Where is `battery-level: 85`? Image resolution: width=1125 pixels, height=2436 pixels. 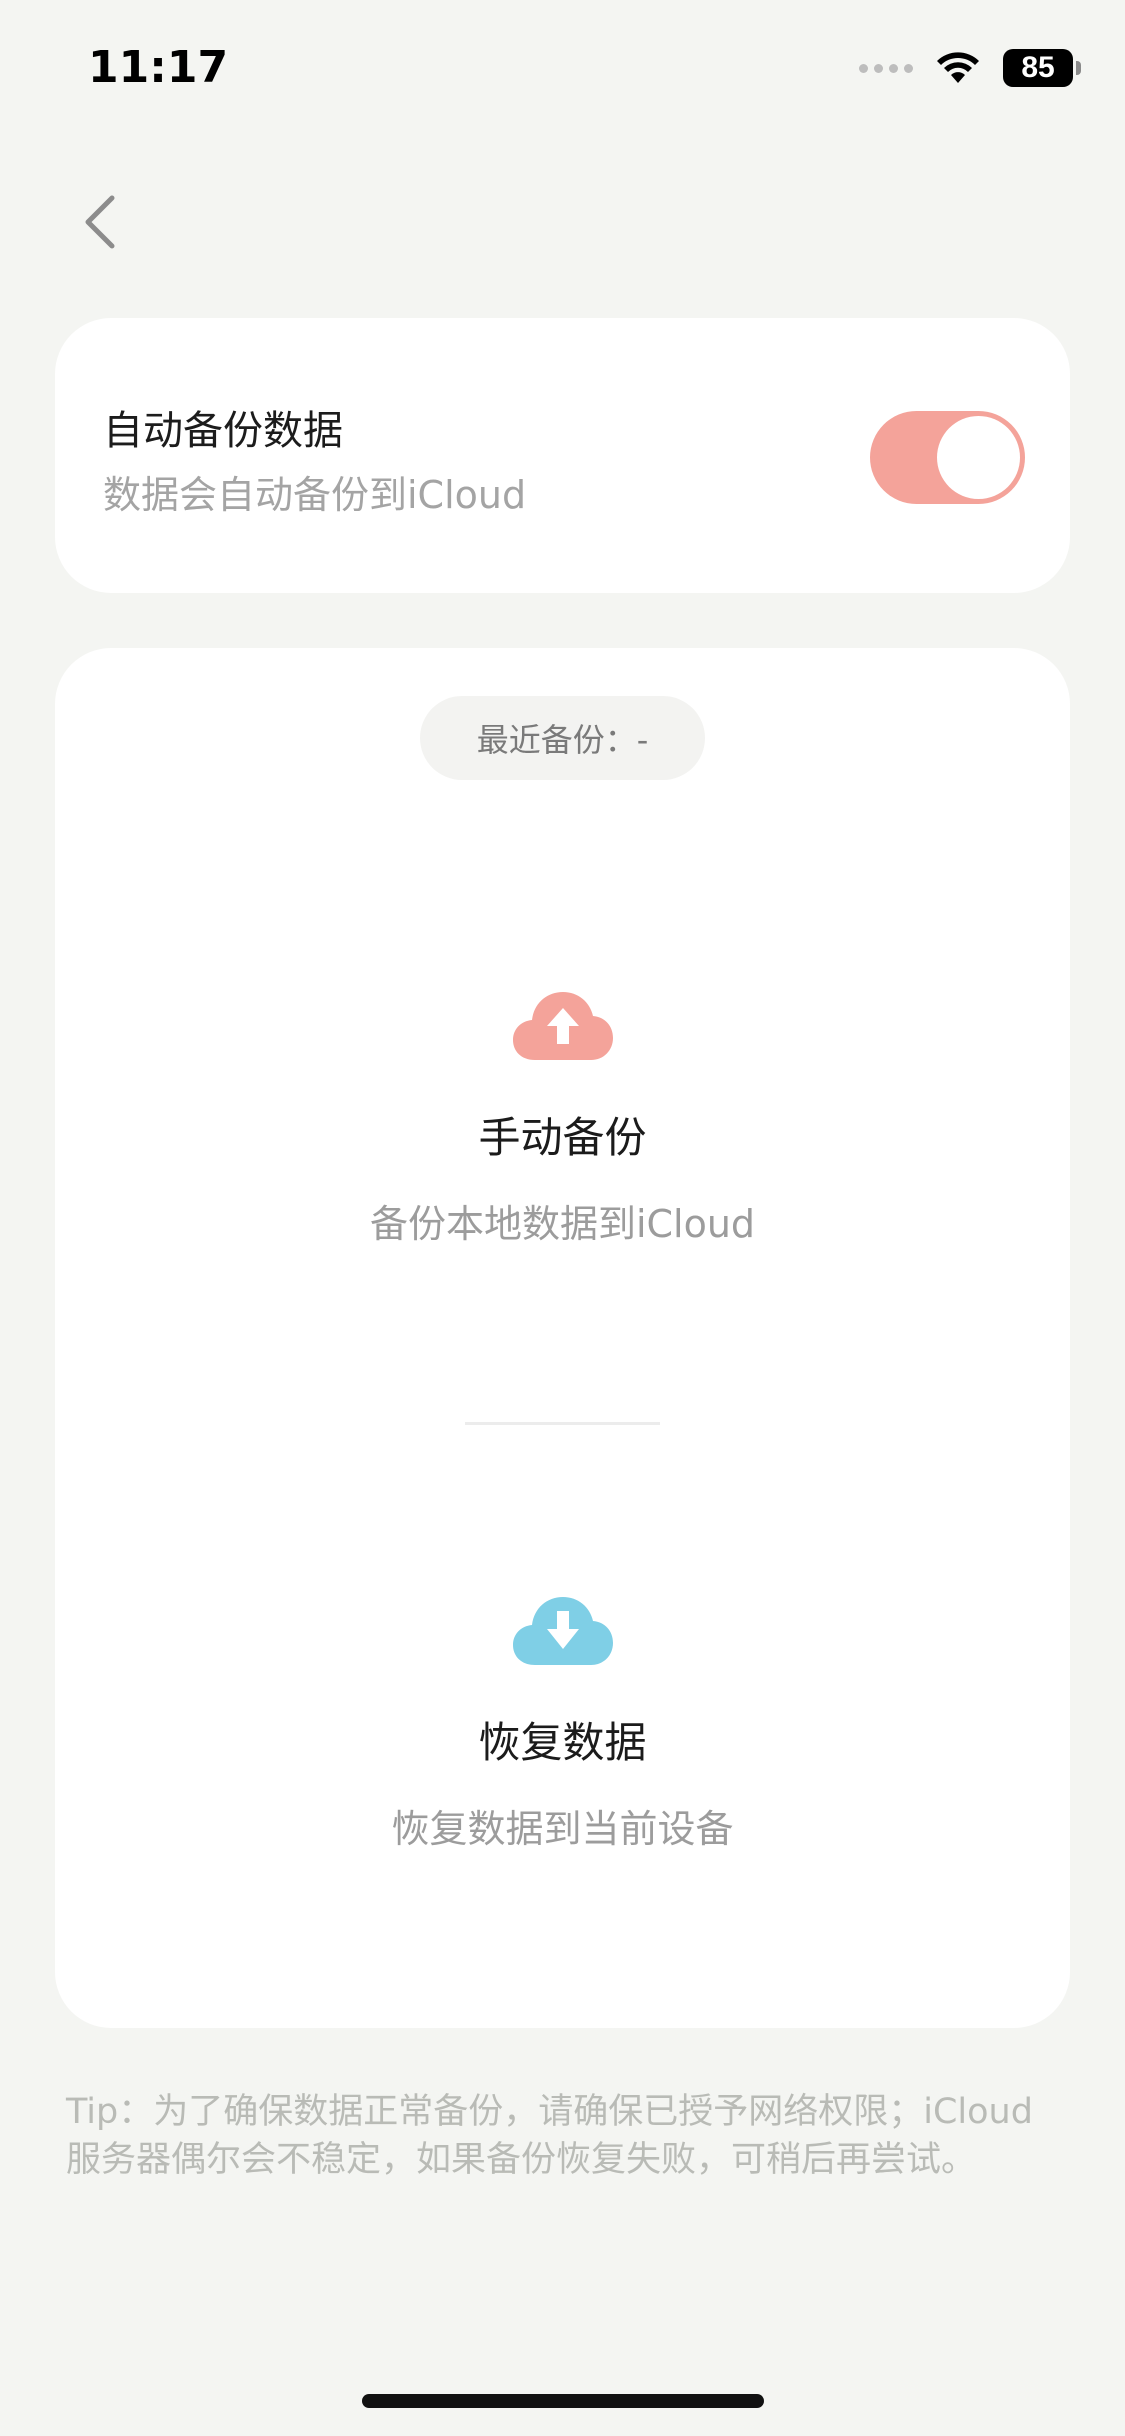
battery-level: 85 is located at coordinates (1038, 67).